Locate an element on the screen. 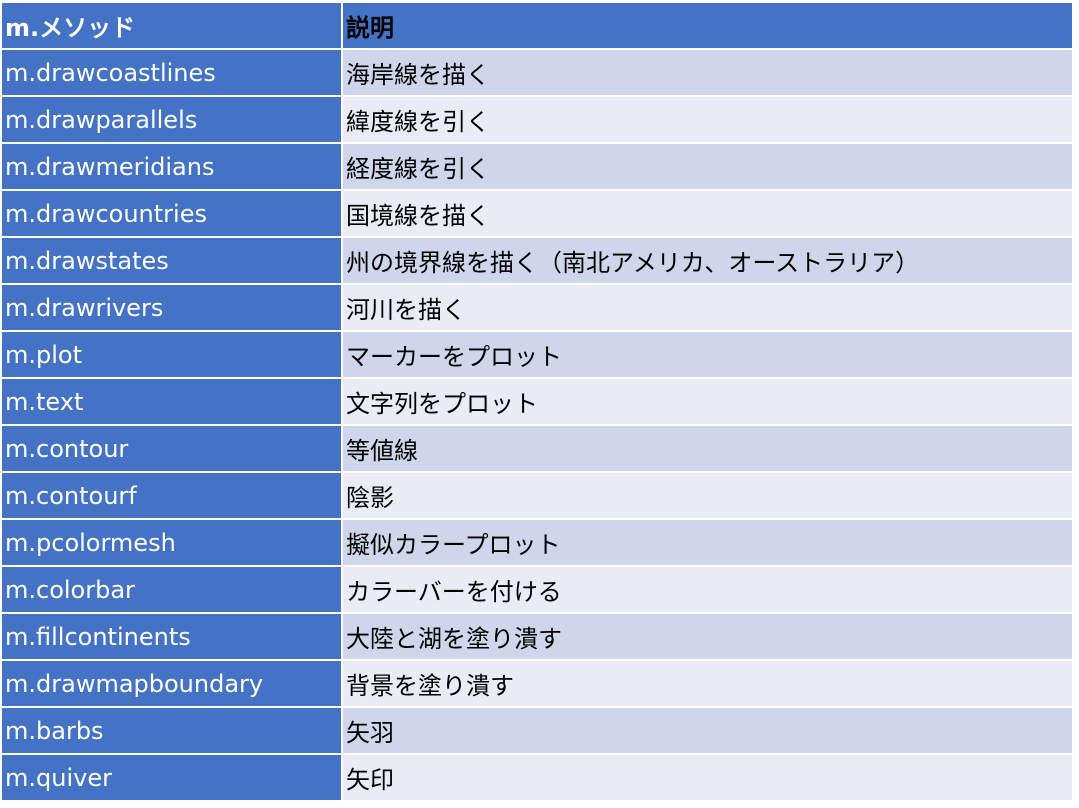 The height and width of the screenshot is (808, 1079). description-cell: 緯度線を引く is located at coordinates (707, 120).